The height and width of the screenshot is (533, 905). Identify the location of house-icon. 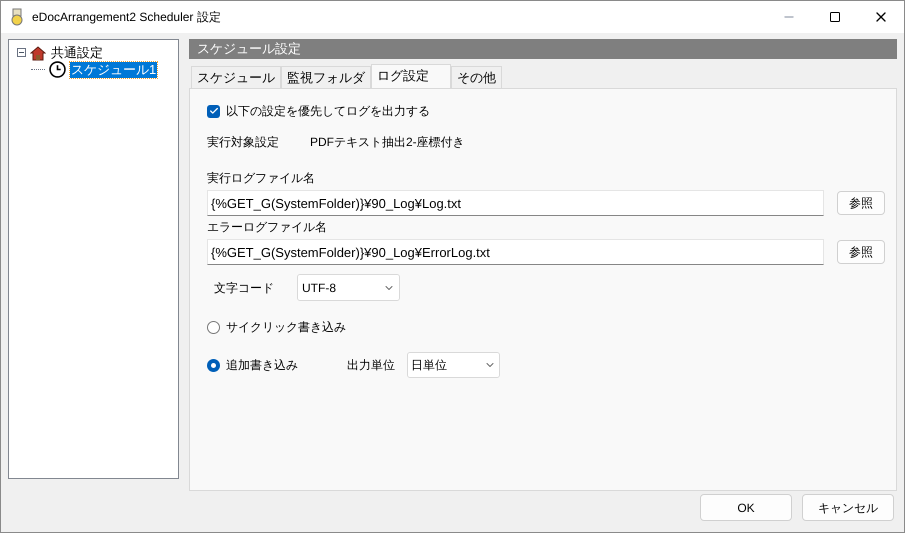
(38, 52).